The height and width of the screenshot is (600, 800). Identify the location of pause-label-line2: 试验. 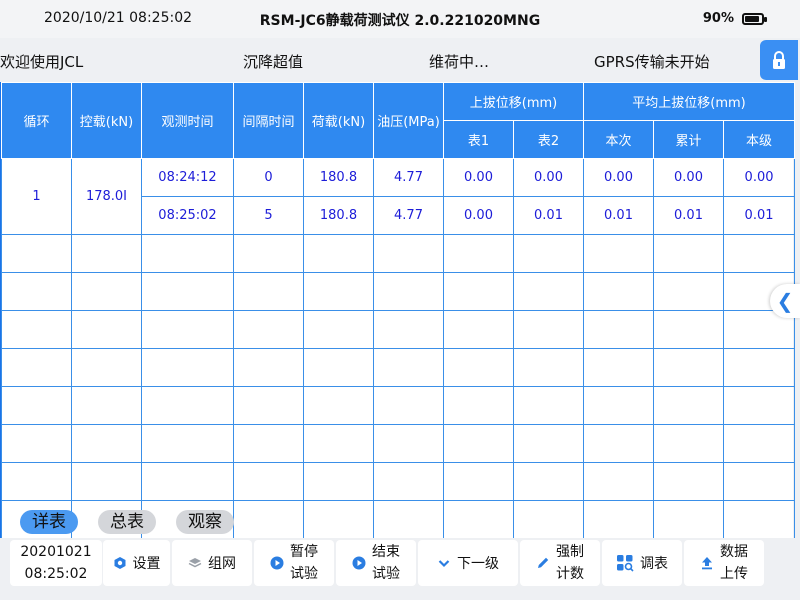
(304, 574).